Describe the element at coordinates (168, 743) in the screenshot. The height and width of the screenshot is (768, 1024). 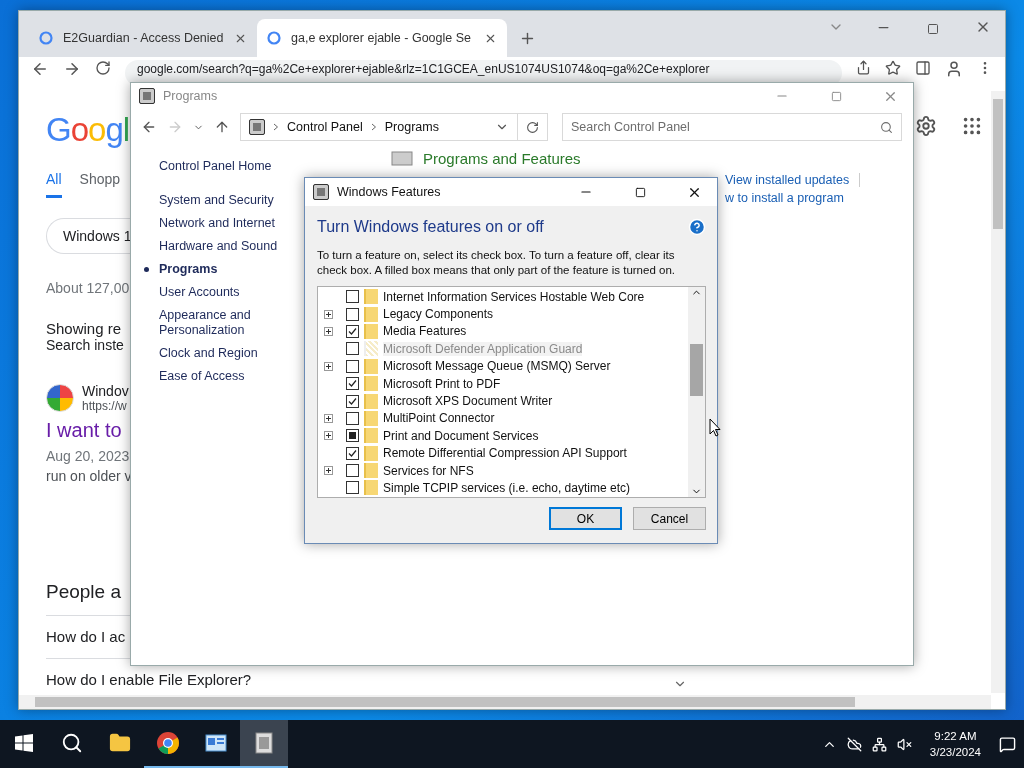
I see `browser-icon` at that location.